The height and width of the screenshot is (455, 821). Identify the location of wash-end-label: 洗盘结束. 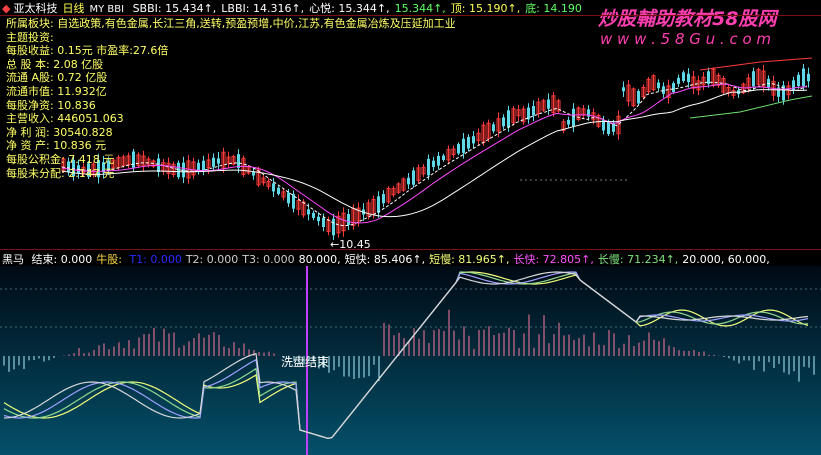
(305, 362).